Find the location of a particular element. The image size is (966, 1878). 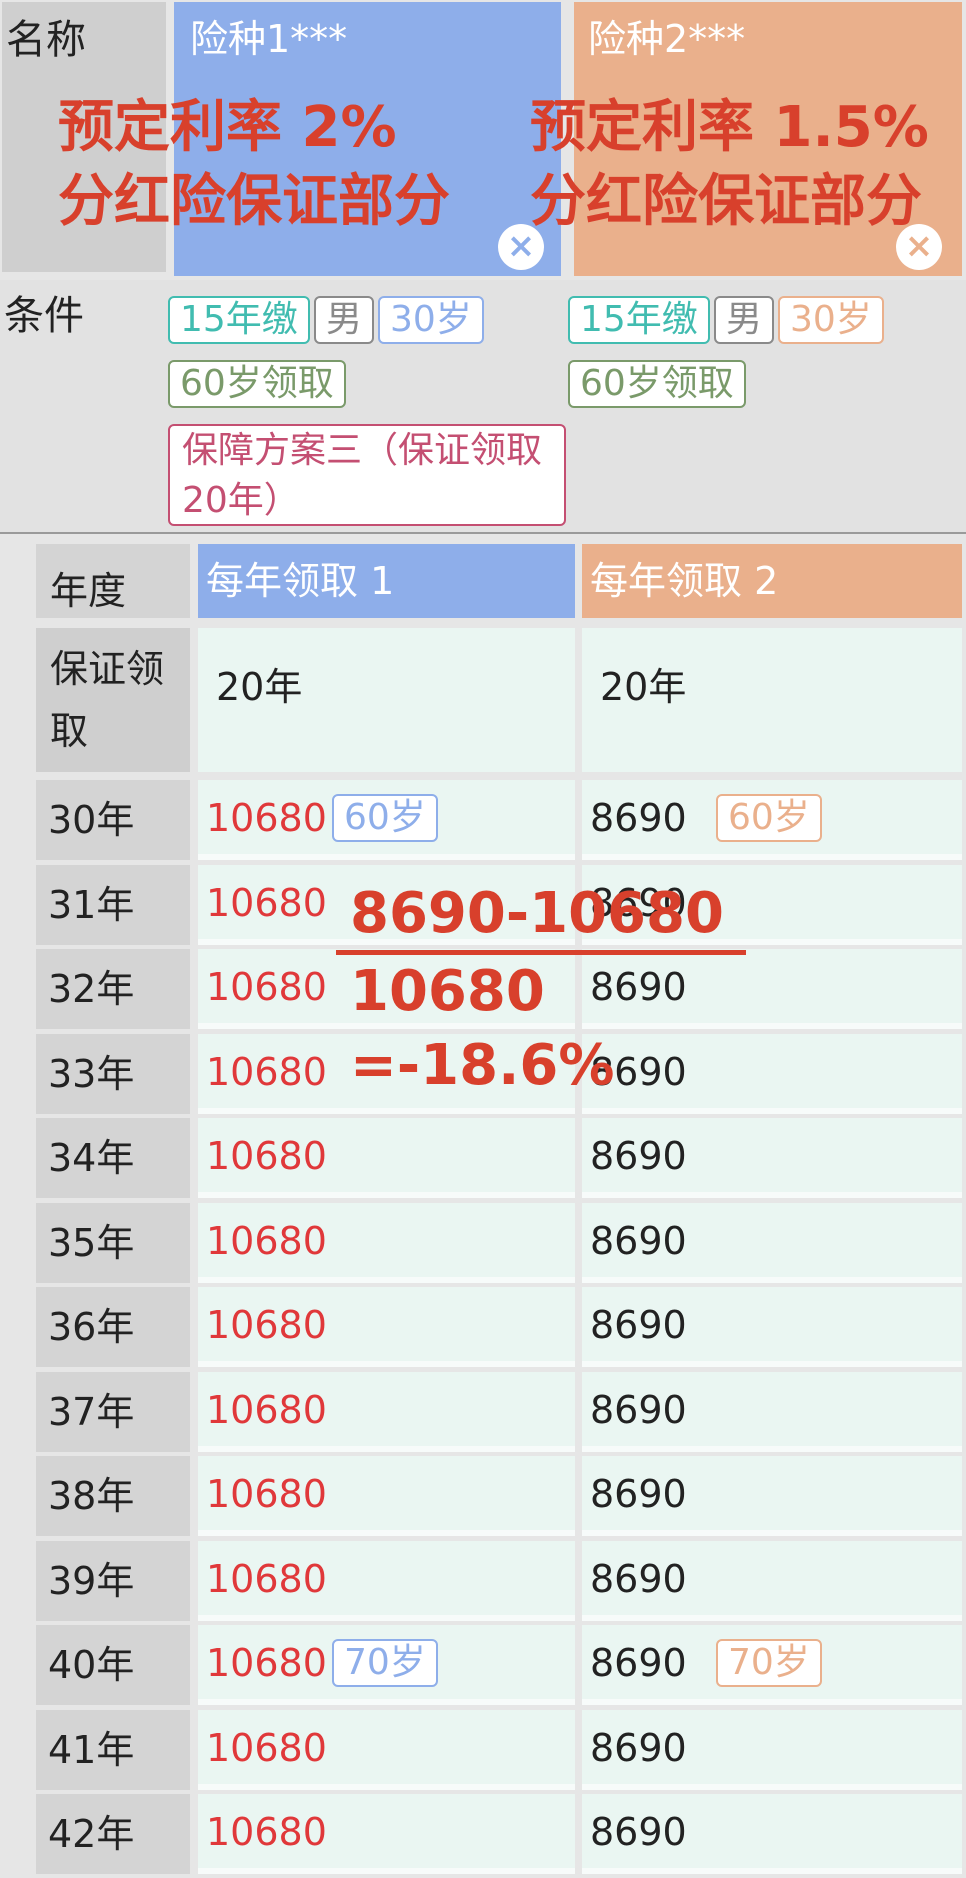

product-1-gender-tag: 男 is located at coordinates (344, 320).